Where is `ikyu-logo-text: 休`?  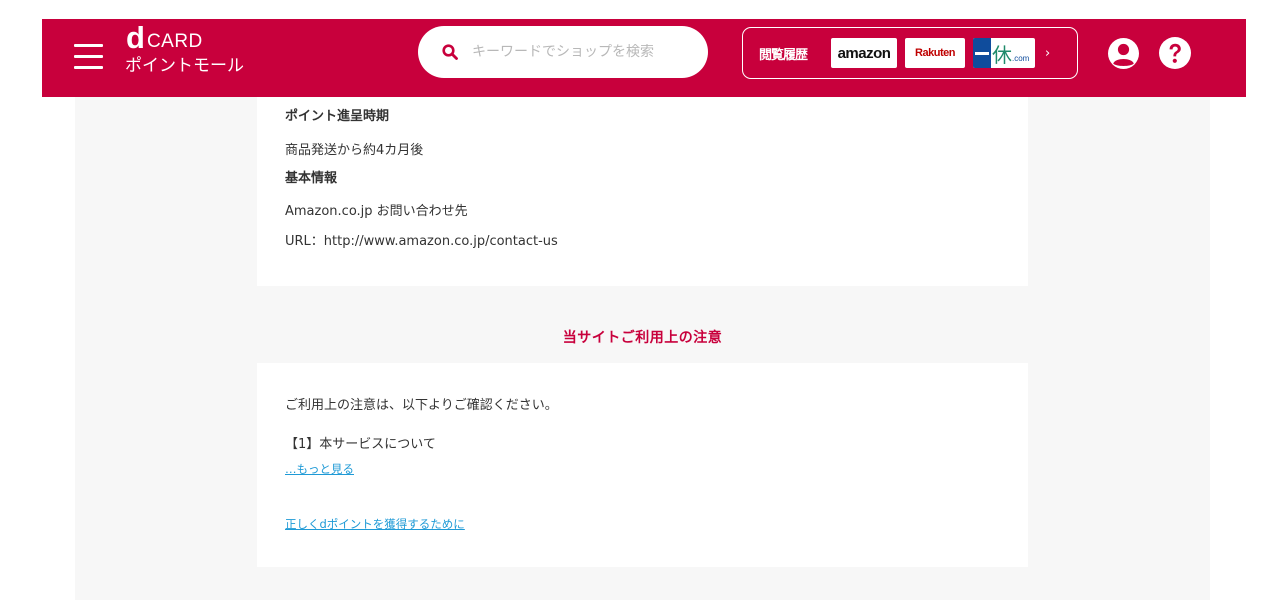 ikyu-logo-text: 休 is located at coordinates (1002, 54).